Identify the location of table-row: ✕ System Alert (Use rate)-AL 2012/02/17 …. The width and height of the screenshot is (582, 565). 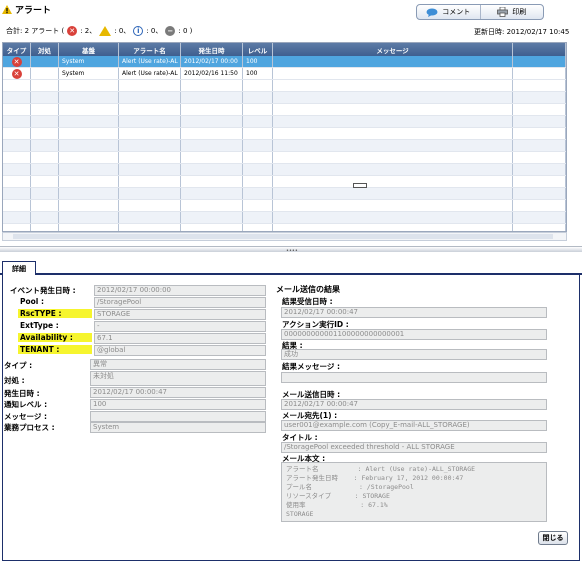
(284, 62).